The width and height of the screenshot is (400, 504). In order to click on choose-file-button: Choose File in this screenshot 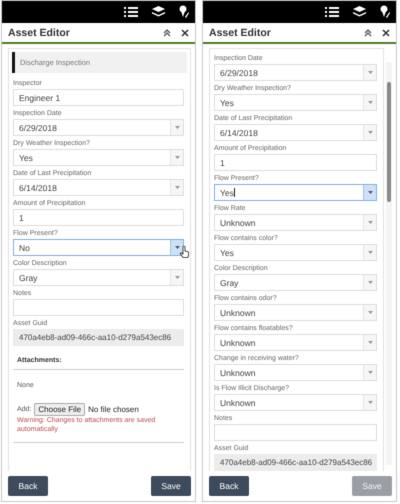, I will do `click(60, 409)`.